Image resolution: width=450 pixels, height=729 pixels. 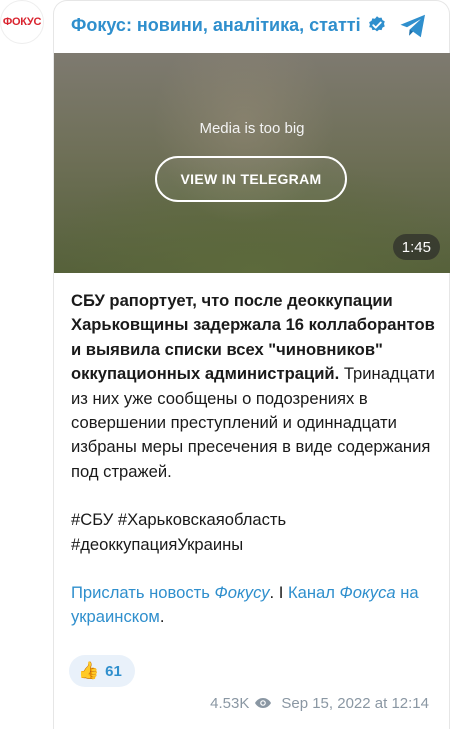 What do you see at coordinates (230, 703) in the screenshot?
I see `views-count: 4.53K` at bounding box center [230, 703].